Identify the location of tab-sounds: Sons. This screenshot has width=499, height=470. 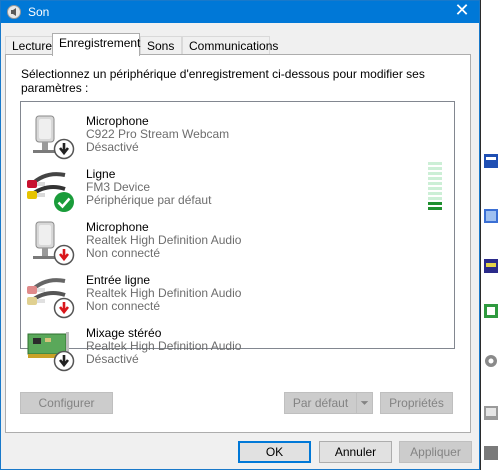
(161, 45).